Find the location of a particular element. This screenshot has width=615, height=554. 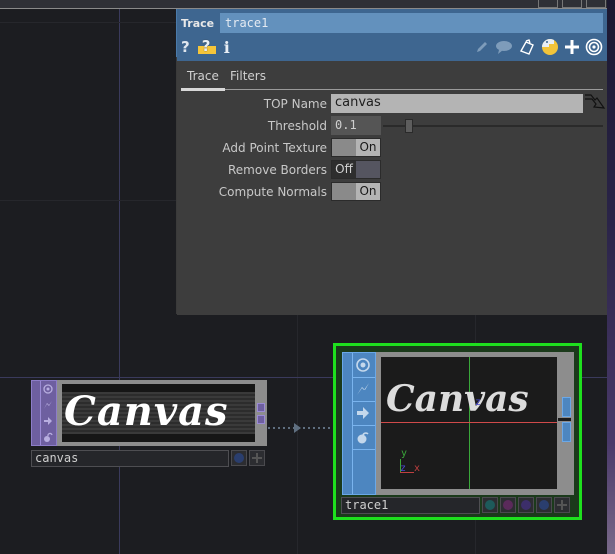

node-viewer: Canvas is located at coordinates (158, 413).